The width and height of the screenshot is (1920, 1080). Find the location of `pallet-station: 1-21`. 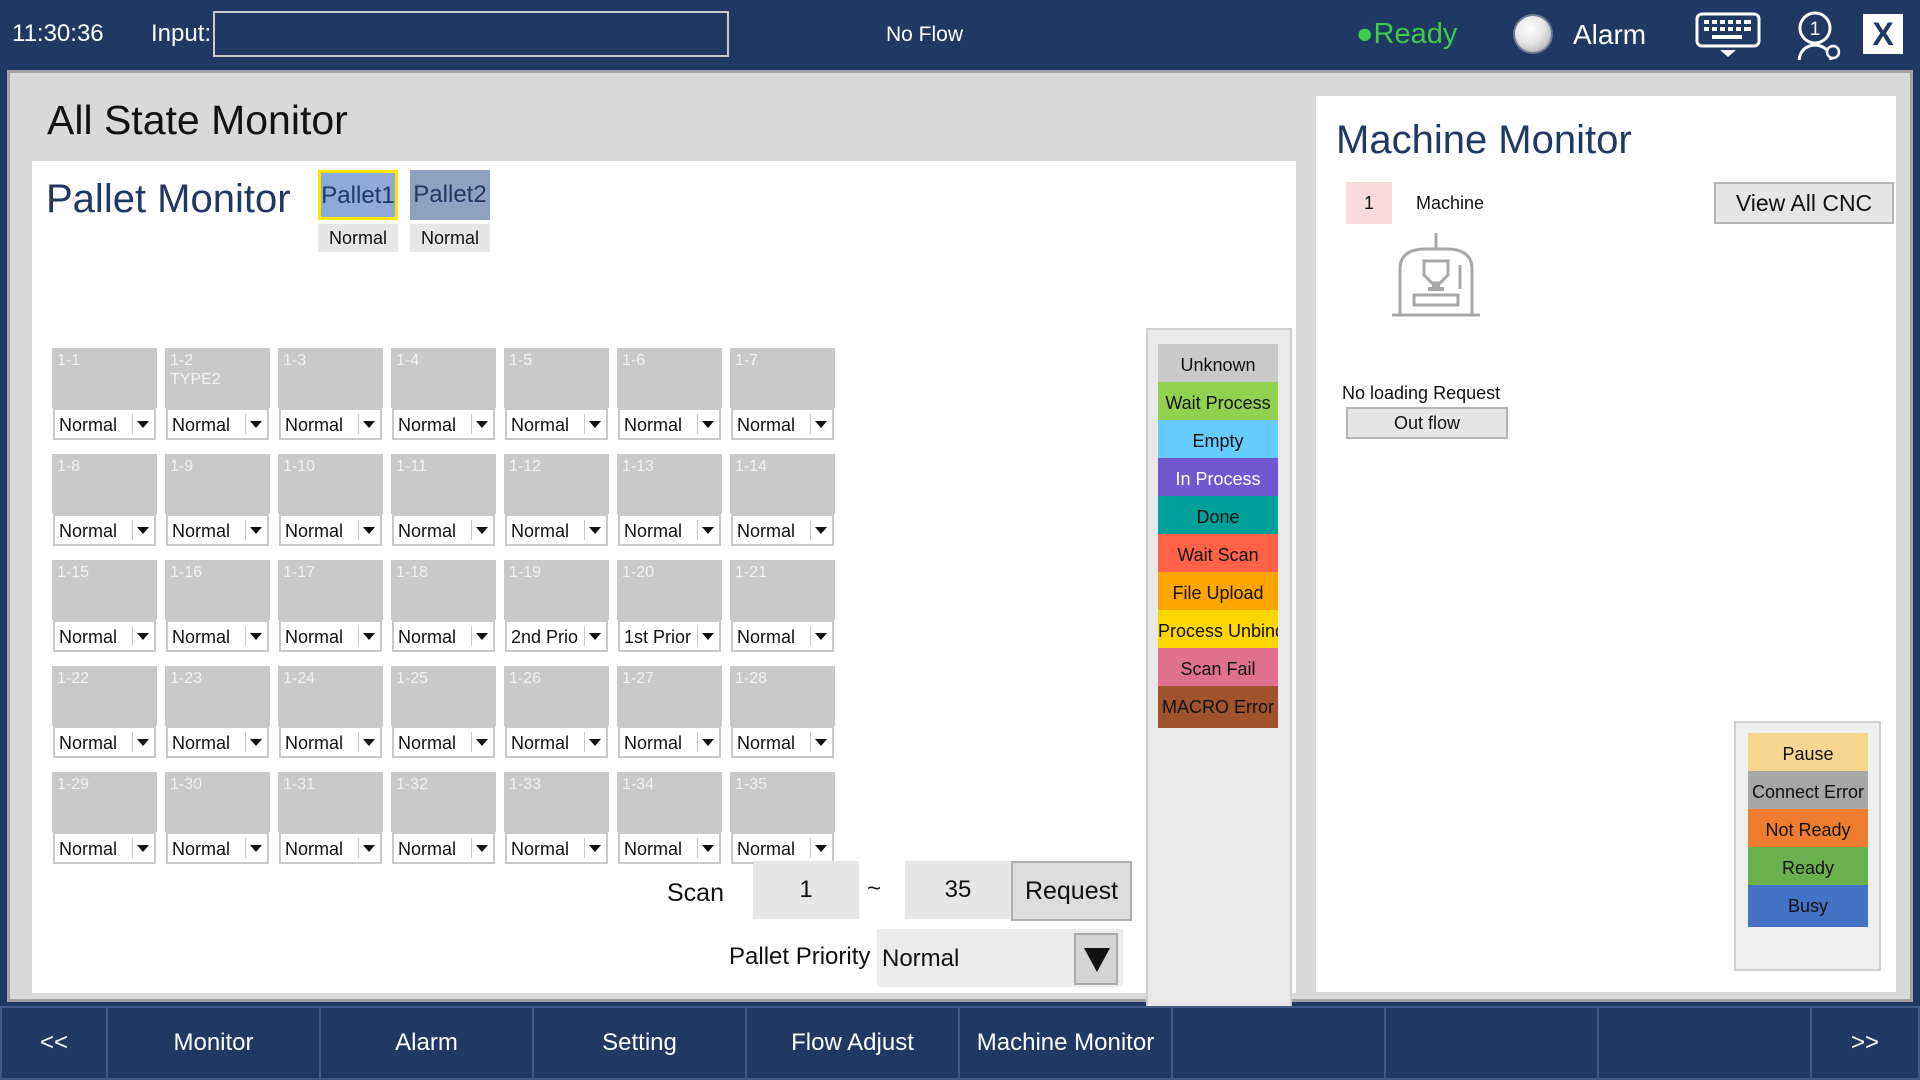

pallet-station: 1-21 is located at coordinates (782, 590).